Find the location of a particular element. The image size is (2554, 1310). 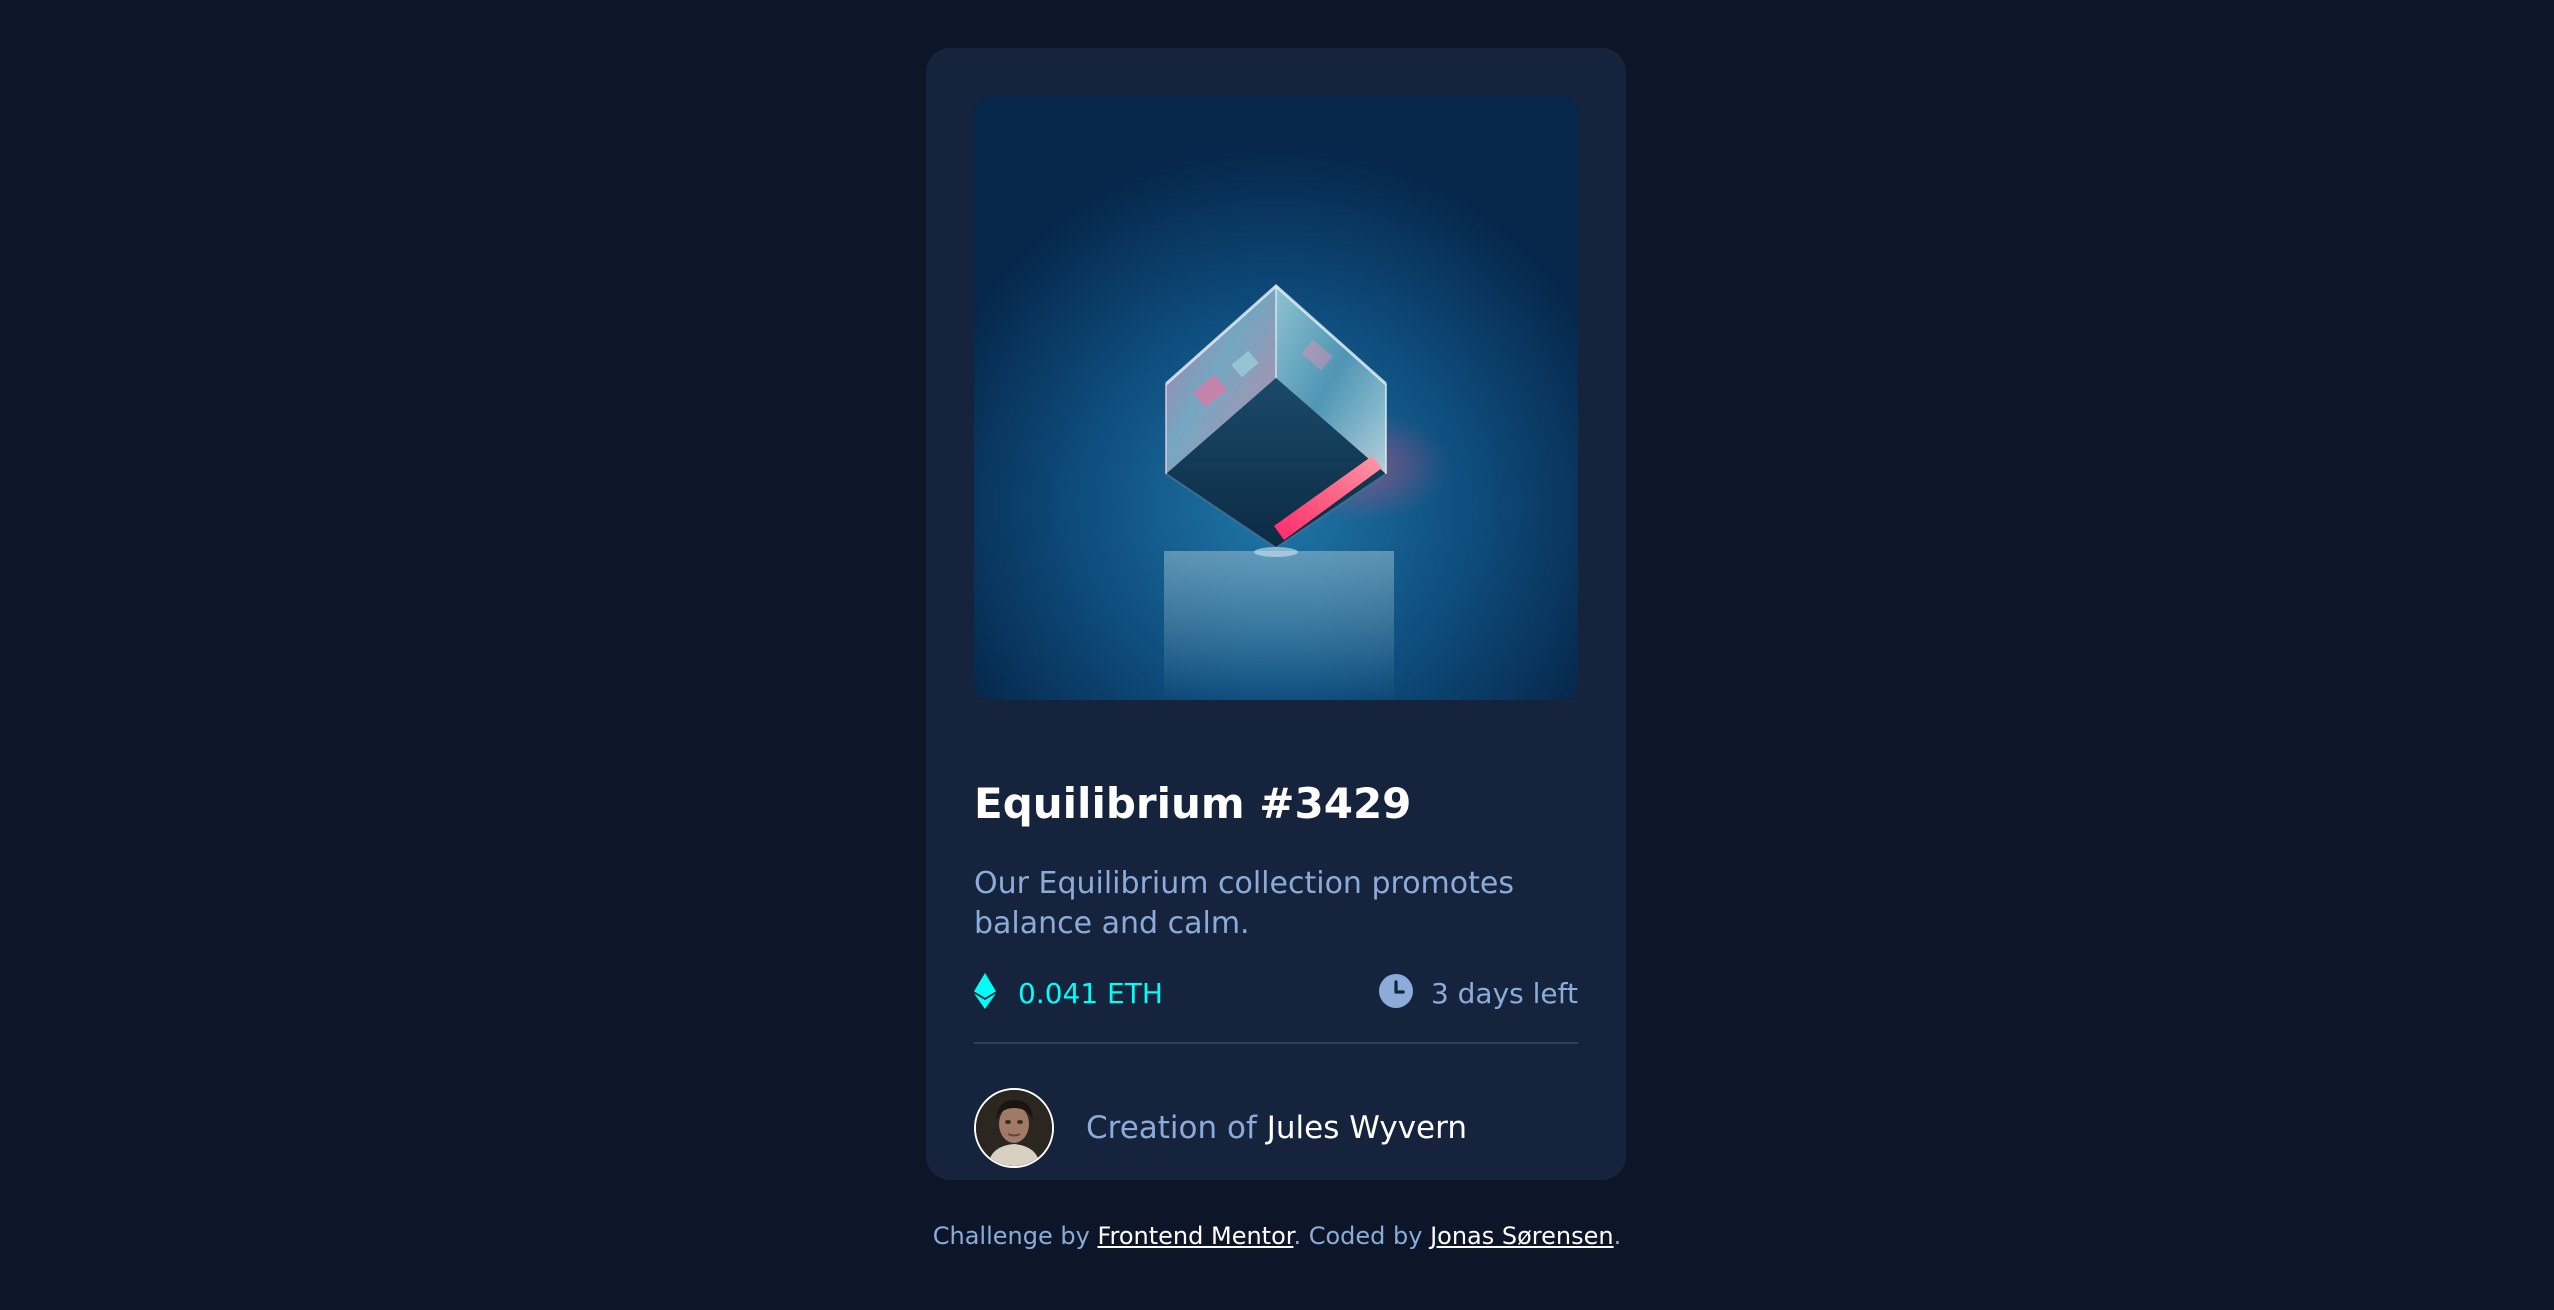

nft-title: Equilibrium #3429 is located at coordinates (1192, 804).